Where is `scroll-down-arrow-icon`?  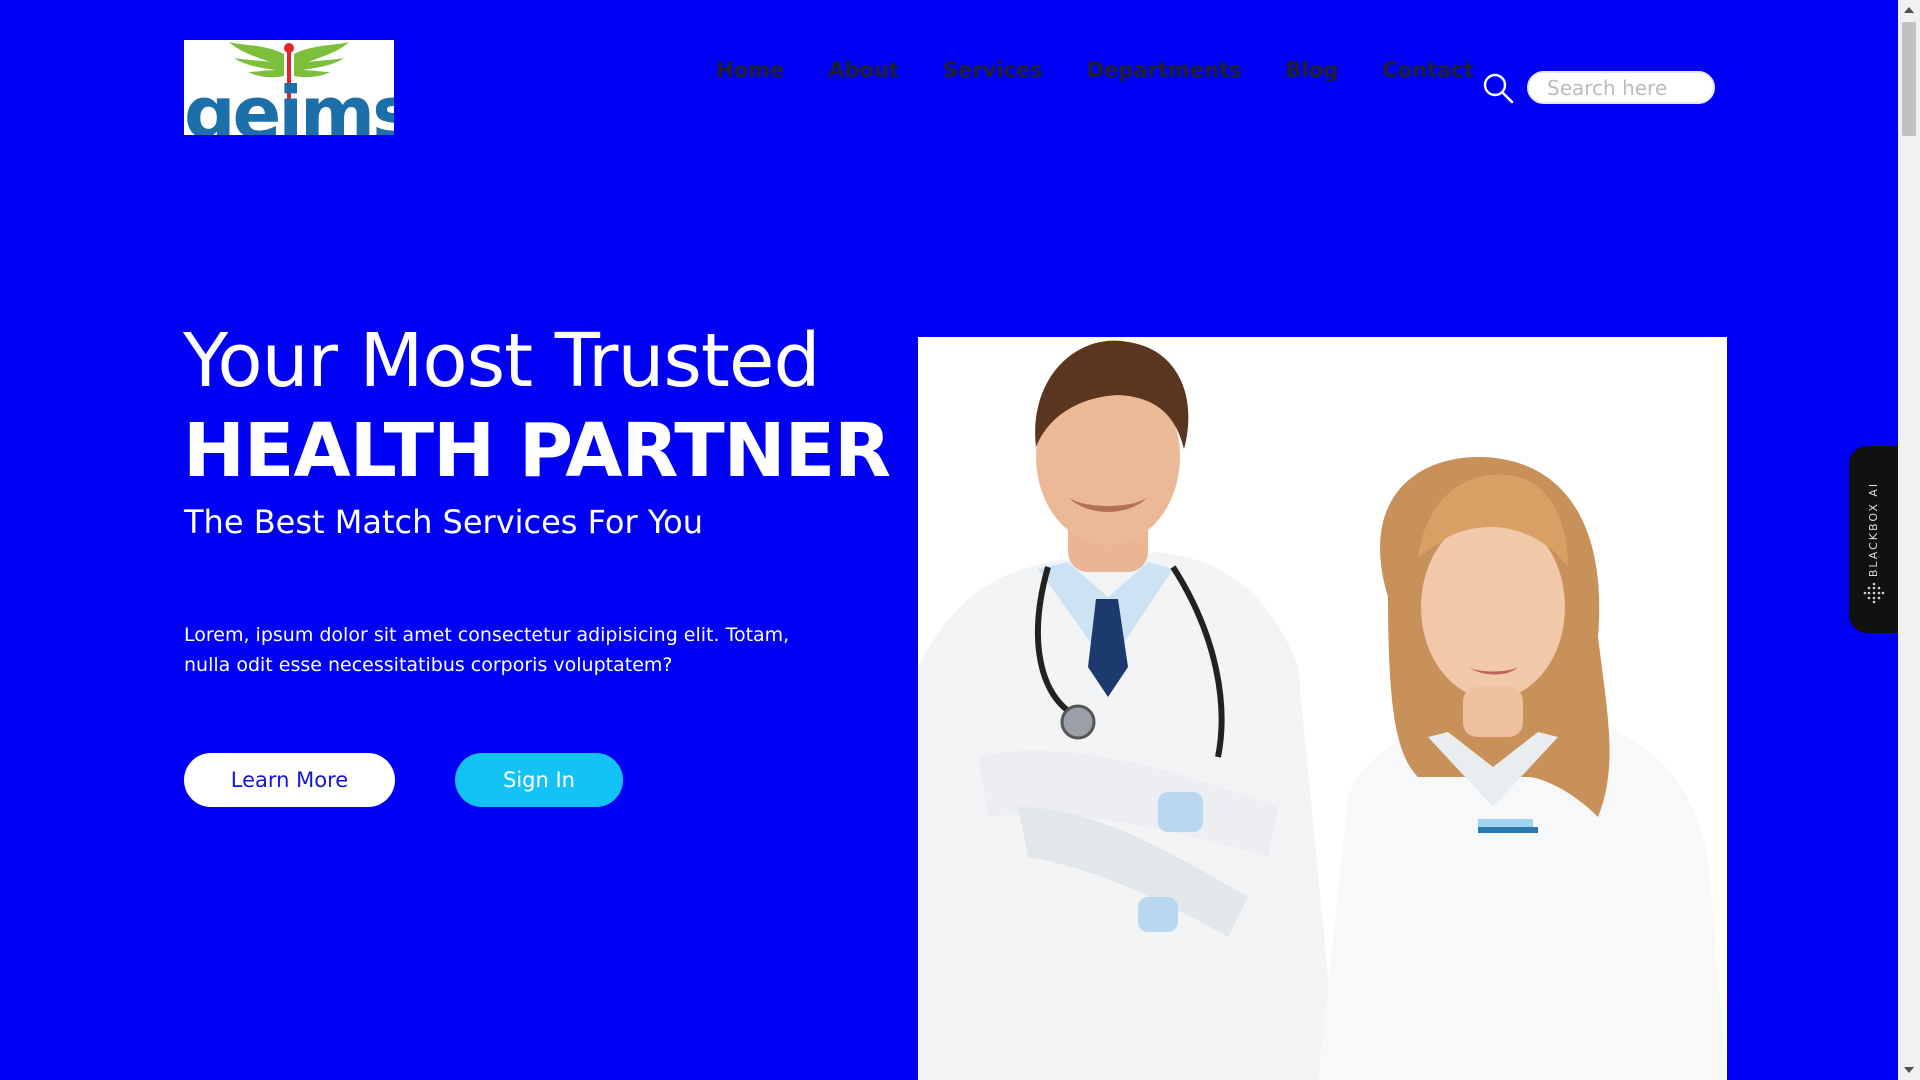 scroll-down-arrow-icon is located at coordinates (1909, 1070).